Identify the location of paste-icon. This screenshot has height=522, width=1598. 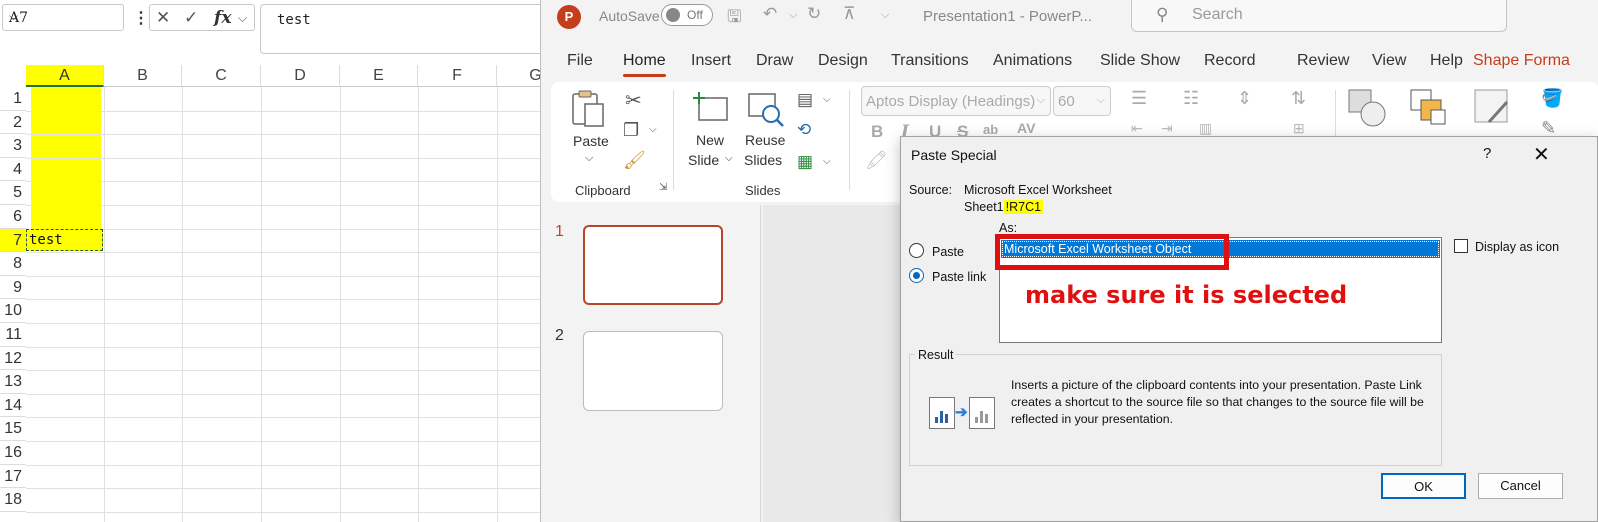
(588, 108).